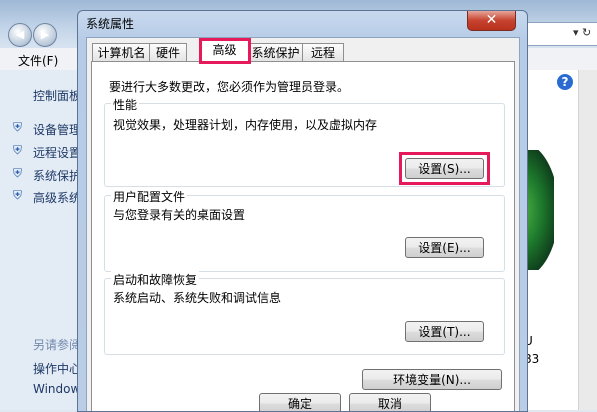 Image resolution: width=597 pixels, height=412 pixels. Describe the element at coordinates (57, 95) in the screenshot. I see `sidebar-item-control-panel: 控制面板` at that location.